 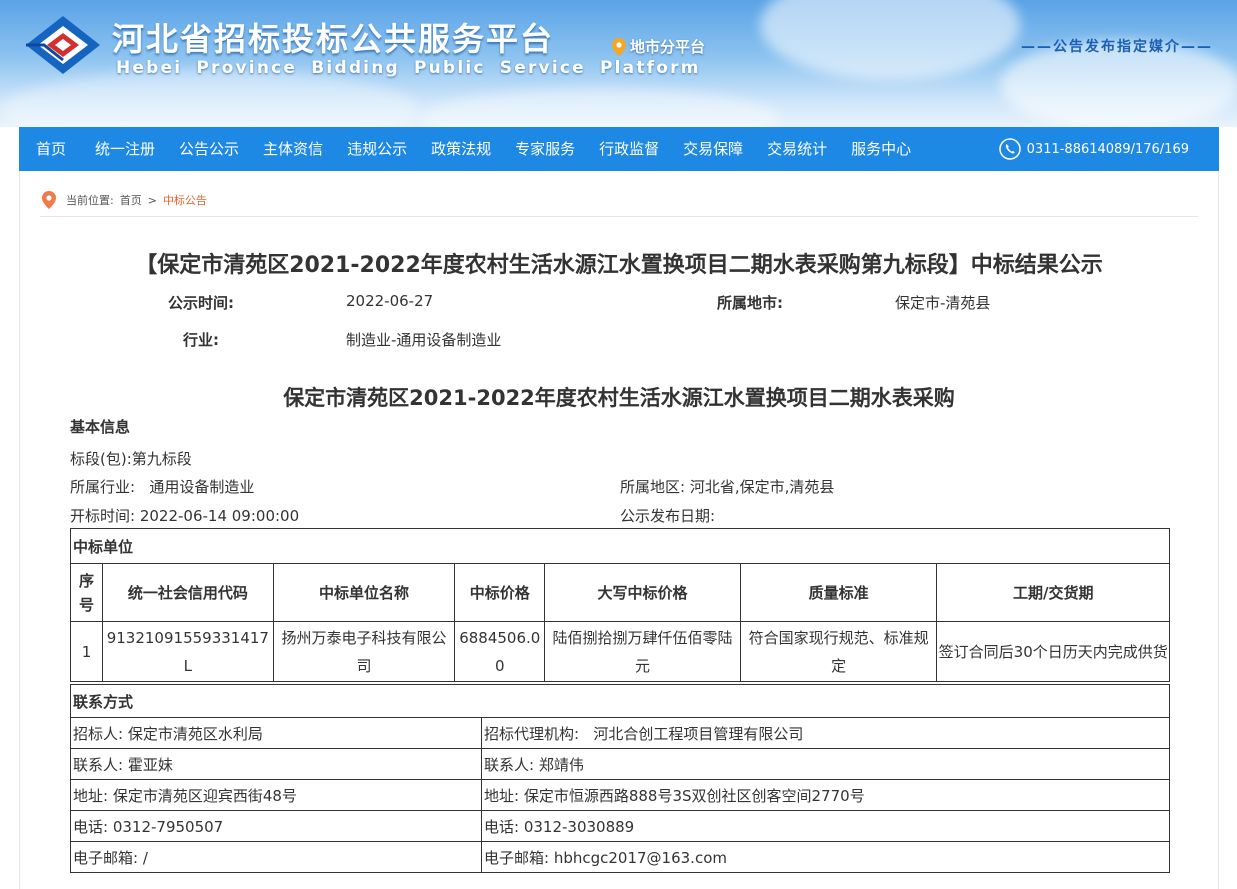 I want to click on table-cell: 6884506.00, so click(x=500, y=651).